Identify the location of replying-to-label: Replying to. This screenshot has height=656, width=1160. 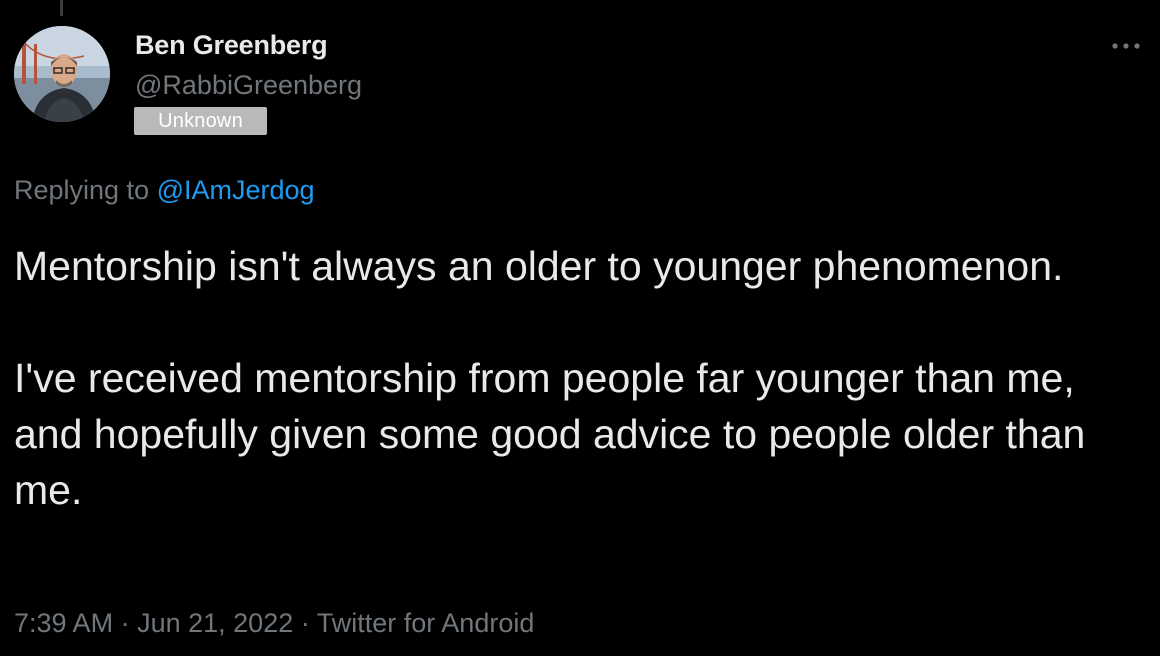
(82, 190).